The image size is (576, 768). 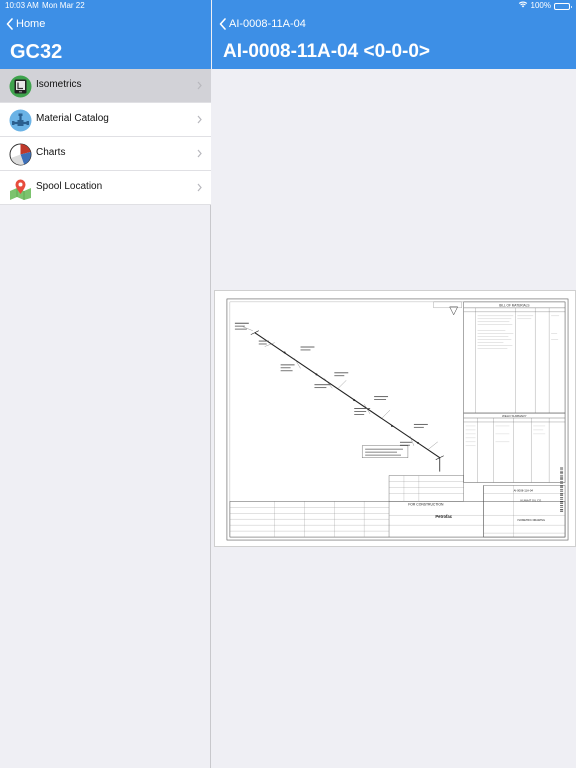 What do you see at coordinates (531, 520) in the screenshot?
I see `drawing-type: ISOMETRIC DRAWING` at bounding box center [531, 520].